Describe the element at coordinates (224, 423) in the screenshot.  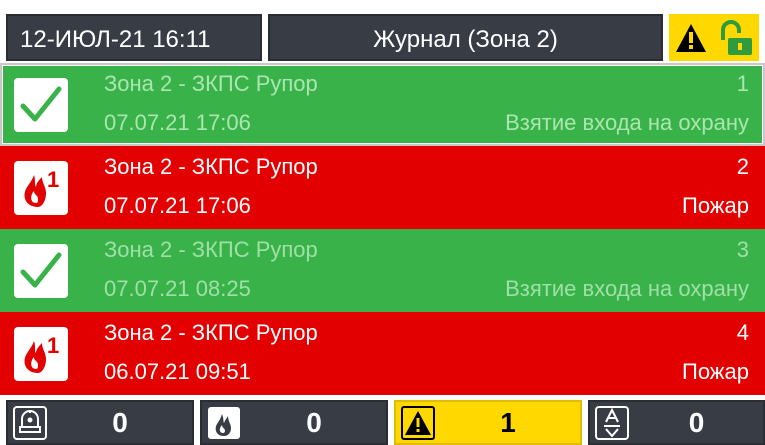
I see `fire-icon` at that location.